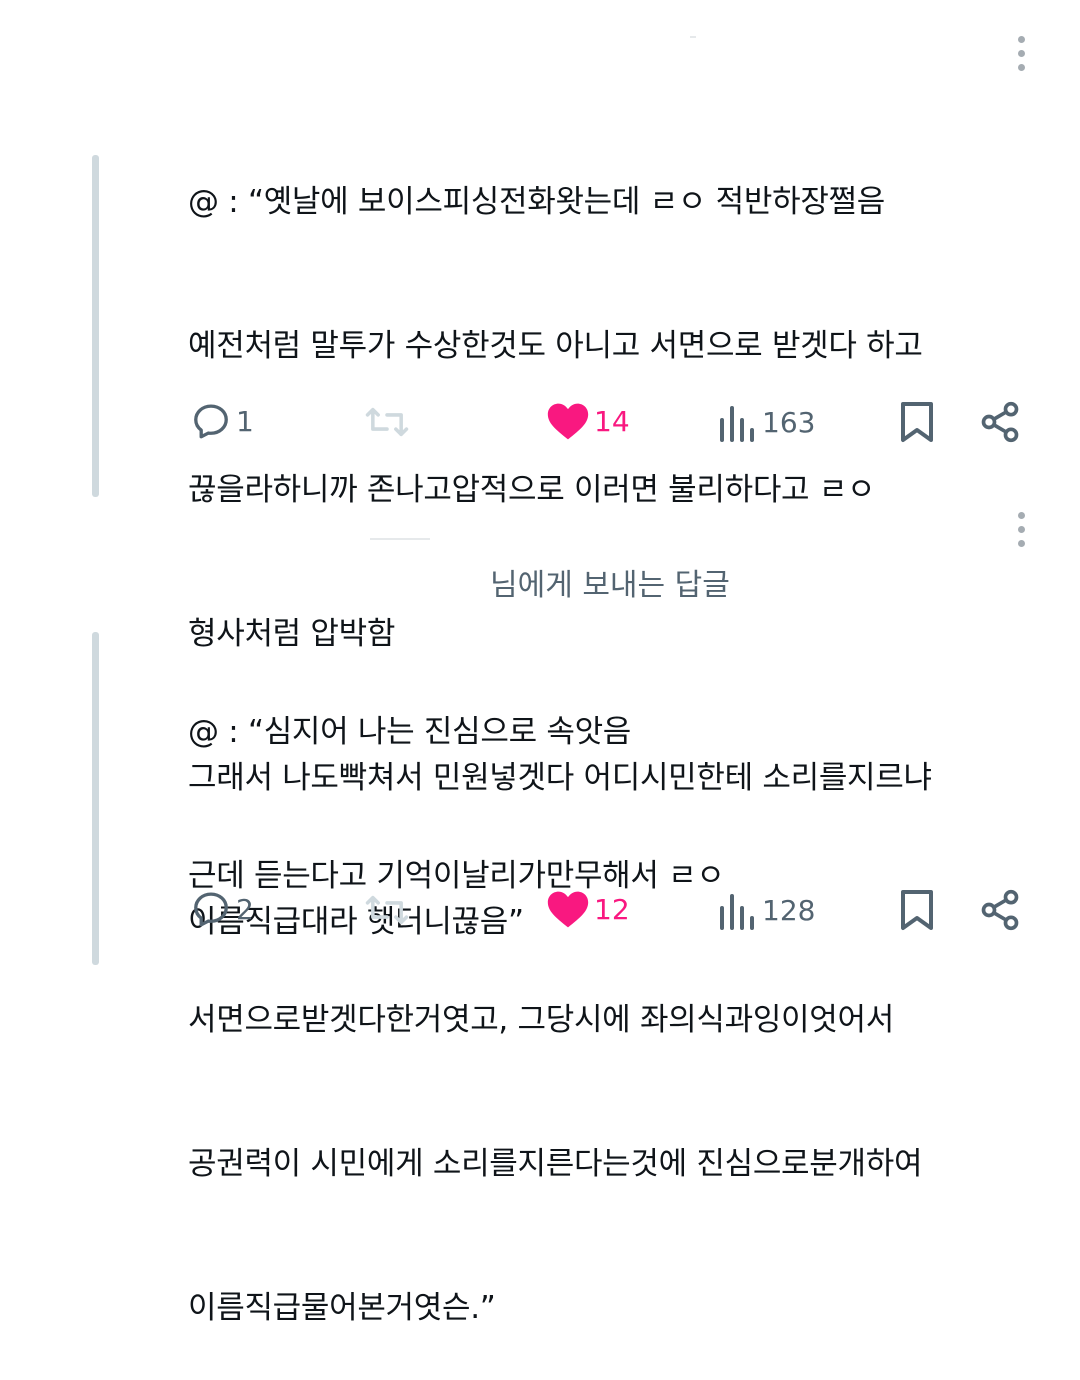  What do you see at coordinates (789, 422) in the screenshot?
I see `views-count: 163` at bounding box center [789, 422].